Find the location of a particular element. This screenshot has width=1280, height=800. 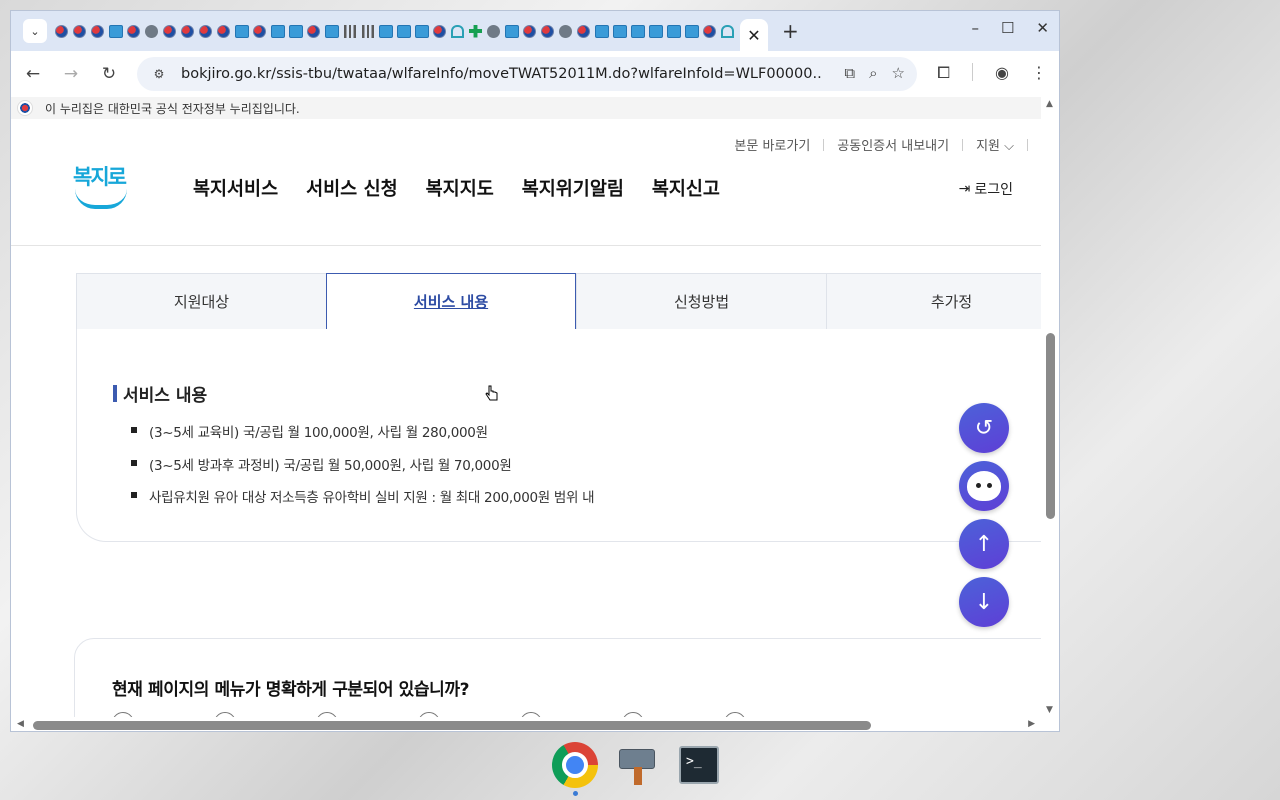

nav-welfare-services: 복지서비스 is located at coordinates (235, 188).